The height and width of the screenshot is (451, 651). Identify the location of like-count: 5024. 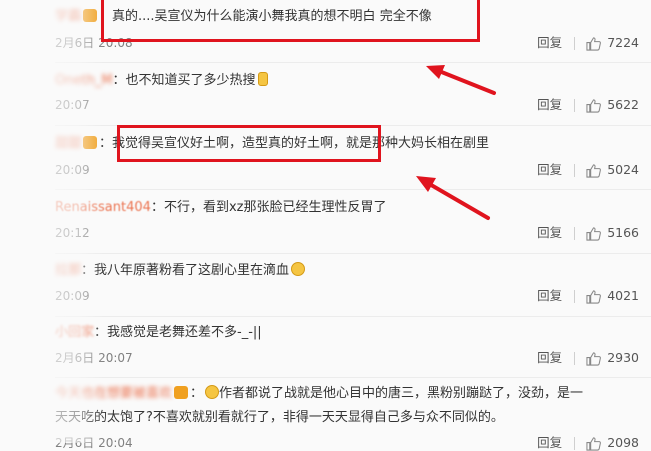
(623, 169).